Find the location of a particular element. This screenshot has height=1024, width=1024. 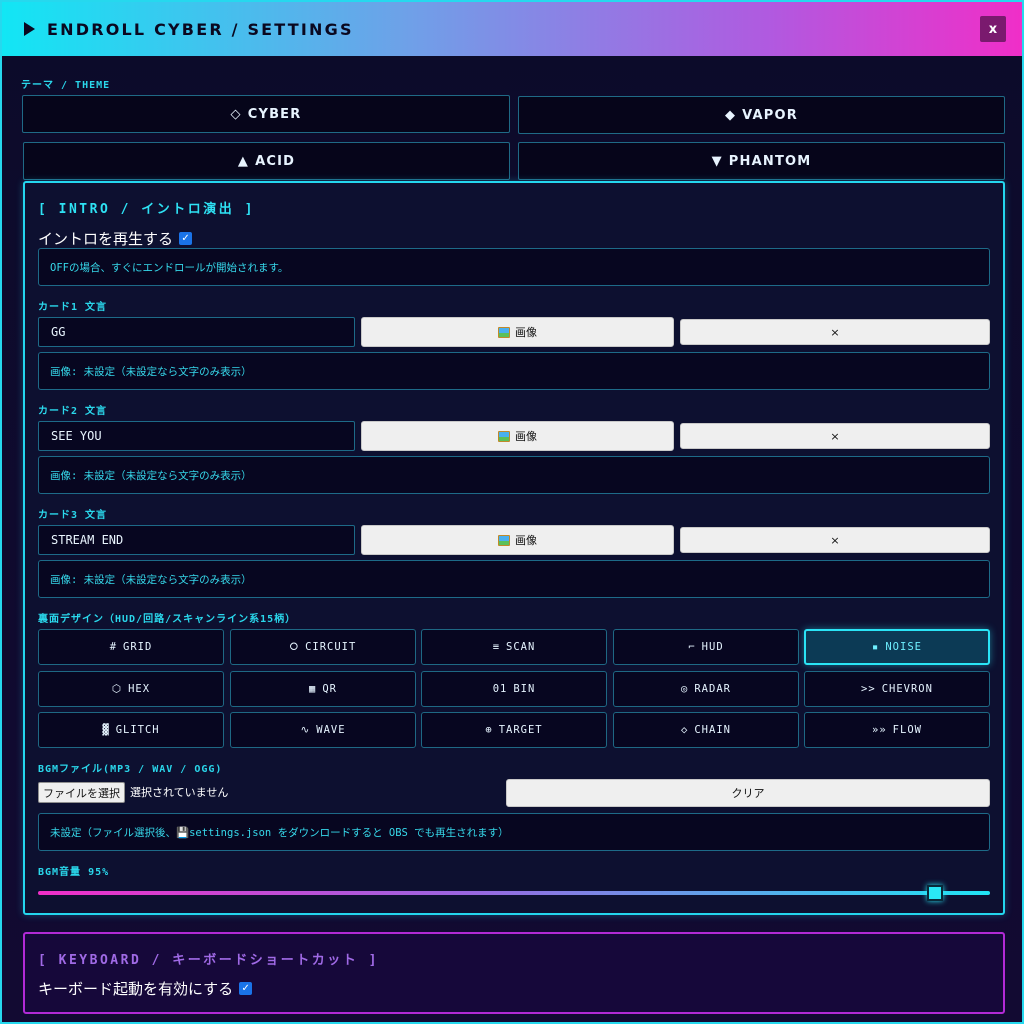

design-hud-button: ⌐ HUD is located at coordinates (706, 647).